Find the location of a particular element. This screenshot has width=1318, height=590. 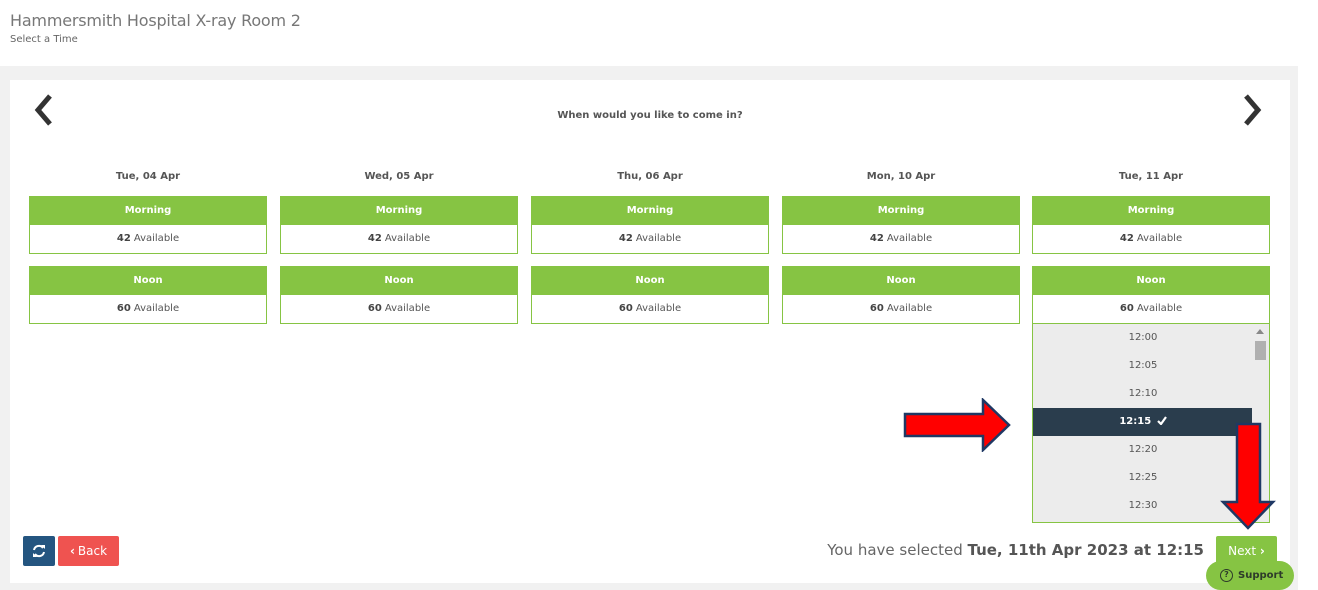

chevron-left-icon: ‹ is located at coordinates (72, 551).